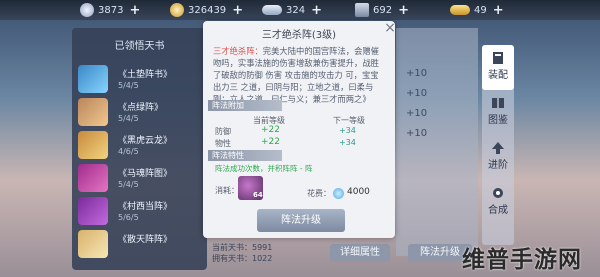 The image size is (600, 277). I want to click on tab-catalog: 图鉴, so click(498, 112).